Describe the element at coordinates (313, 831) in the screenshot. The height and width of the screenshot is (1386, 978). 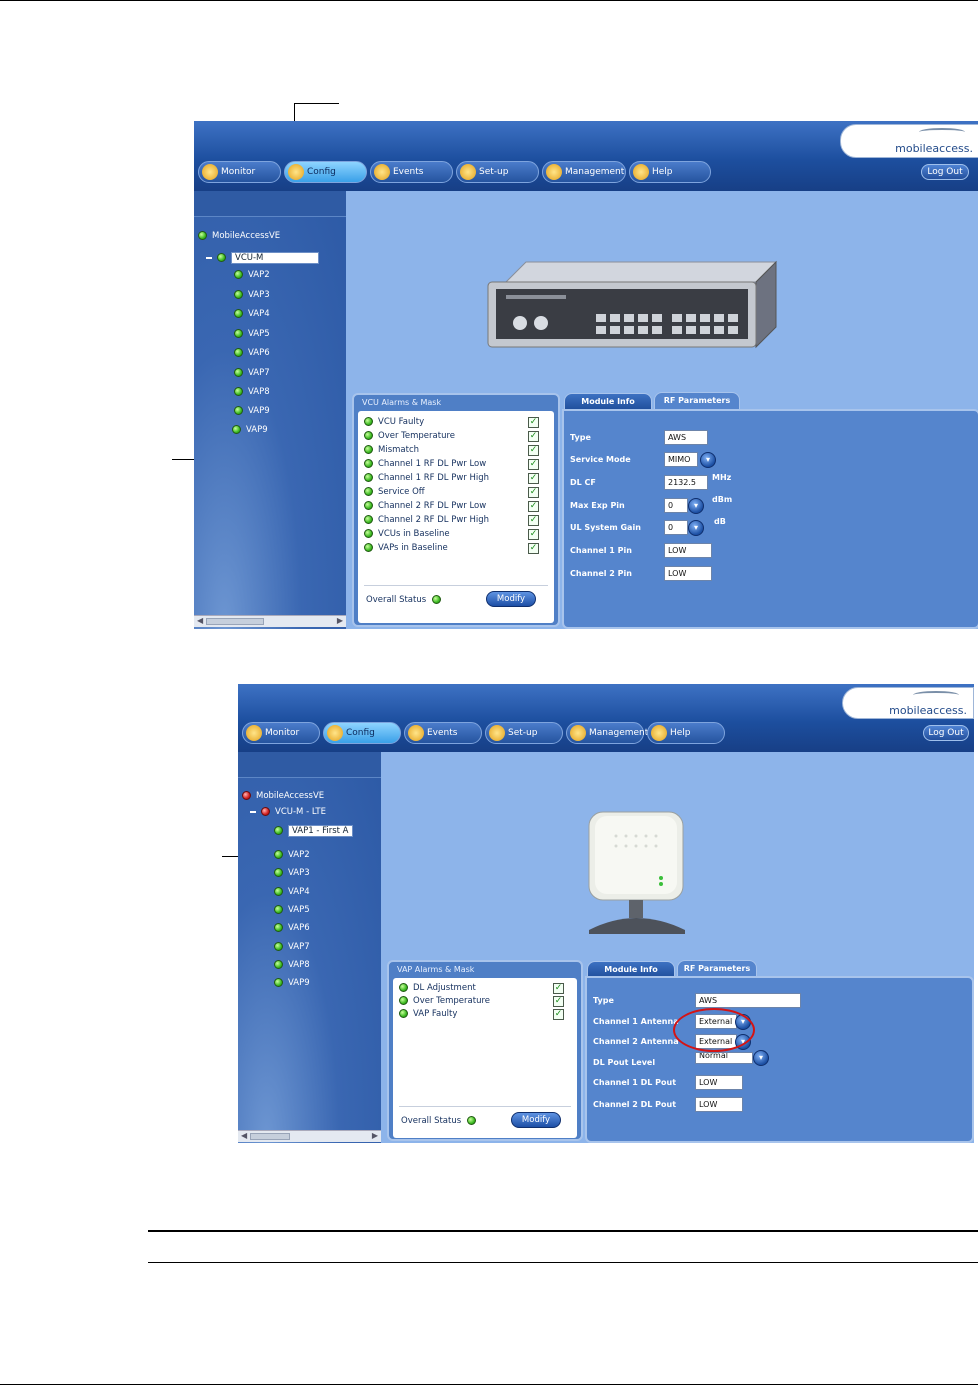
I see `tree-child: VAP1 - First A` at that location.